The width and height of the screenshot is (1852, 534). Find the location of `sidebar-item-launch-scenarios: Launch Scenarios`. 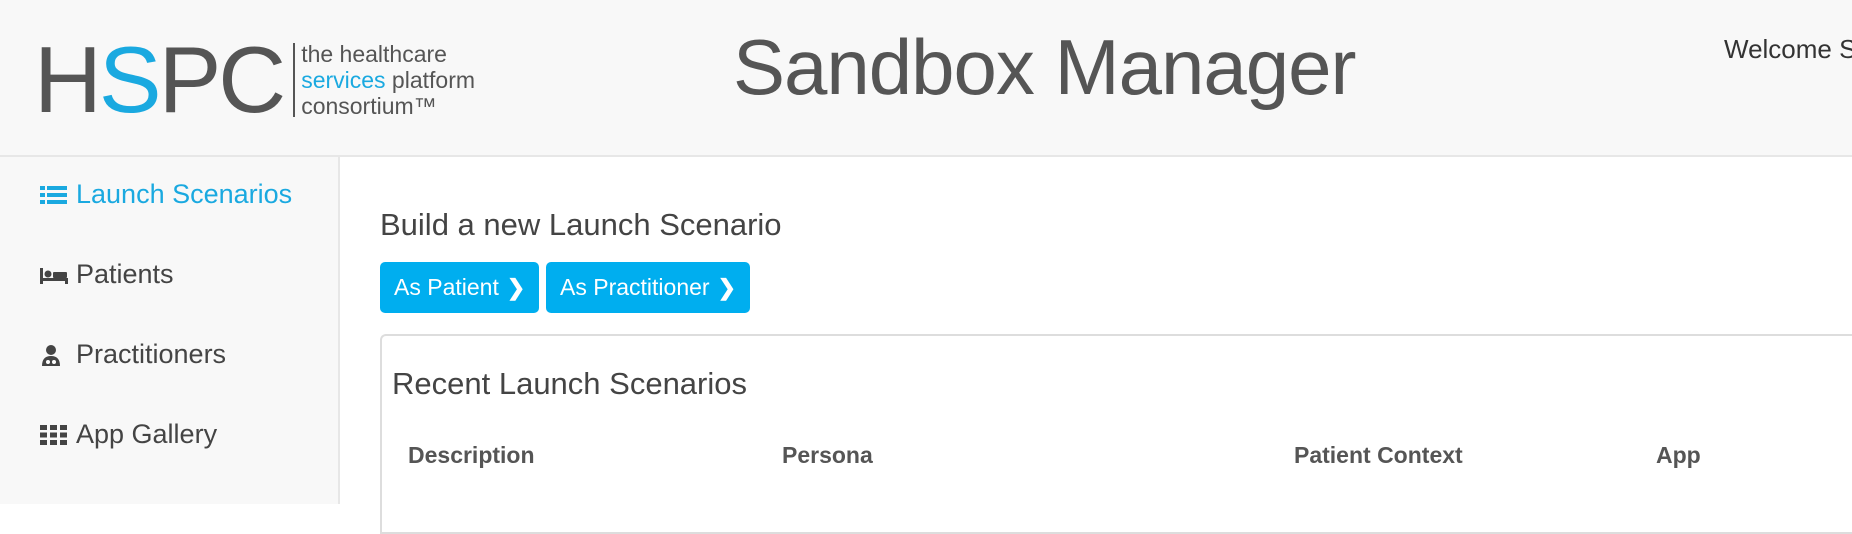

sidebar-item-launch-scenarios: Launch Scenarios is located at coordinates (166, 194).